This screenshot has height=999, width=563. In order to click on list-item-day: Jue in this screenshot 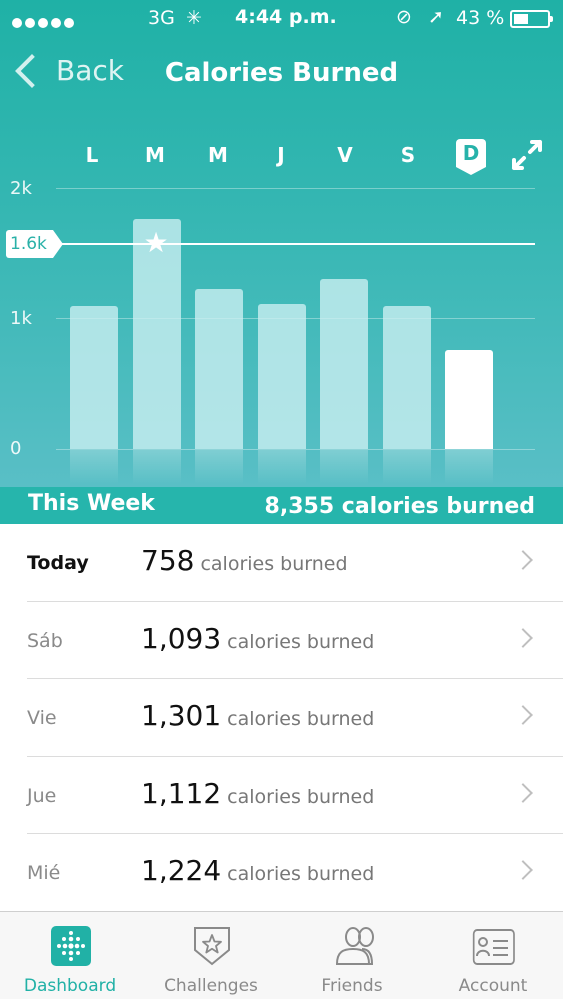, I will do `click(42, 795)`.